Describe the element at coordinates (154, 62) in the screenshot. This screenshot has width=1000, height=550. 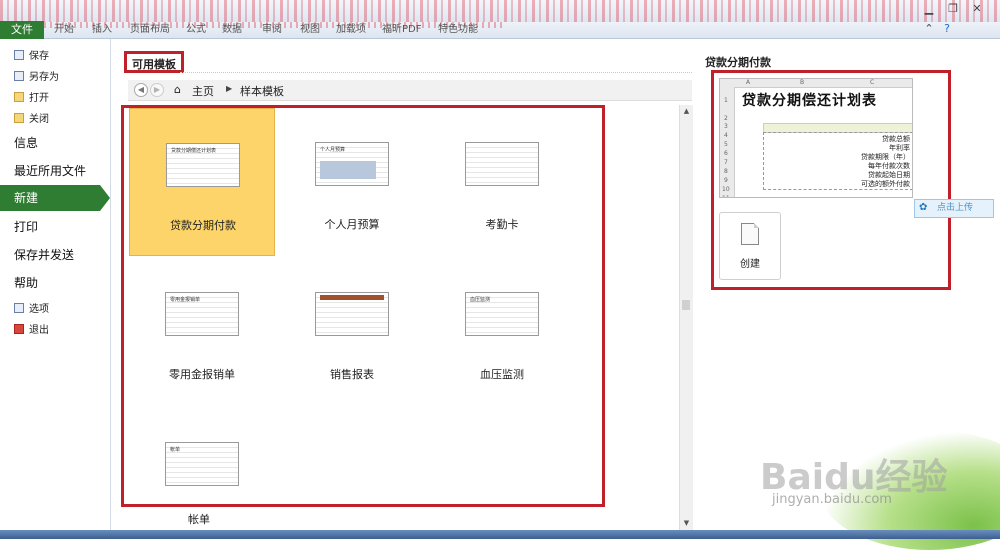
I see `available-templates-title: 可用模板` at that location.